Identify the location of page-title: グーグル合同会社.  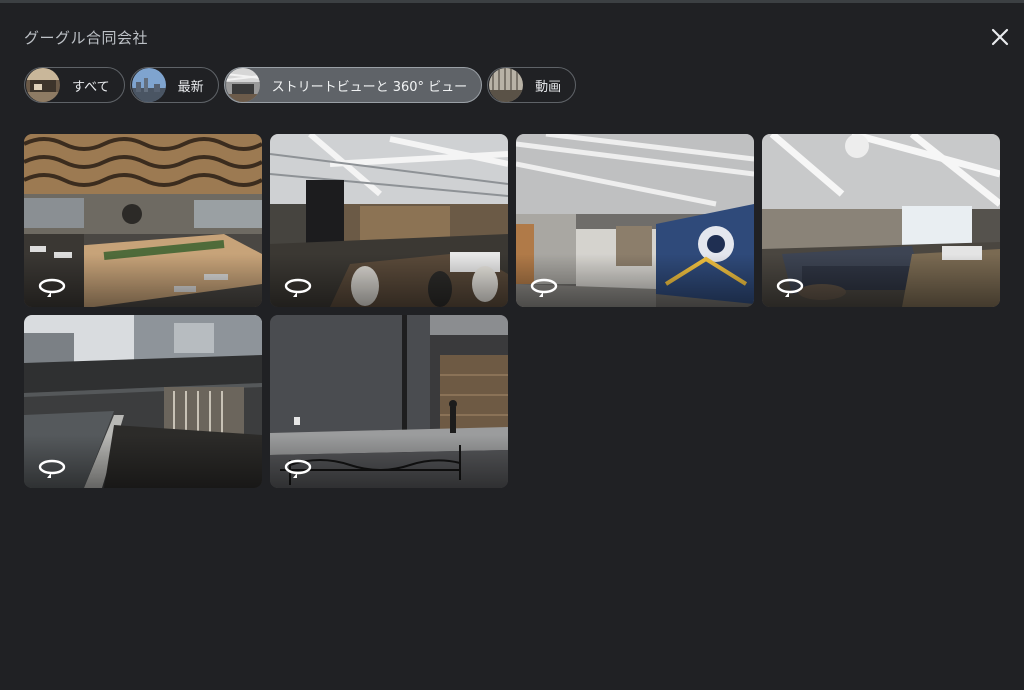
(86, 38).